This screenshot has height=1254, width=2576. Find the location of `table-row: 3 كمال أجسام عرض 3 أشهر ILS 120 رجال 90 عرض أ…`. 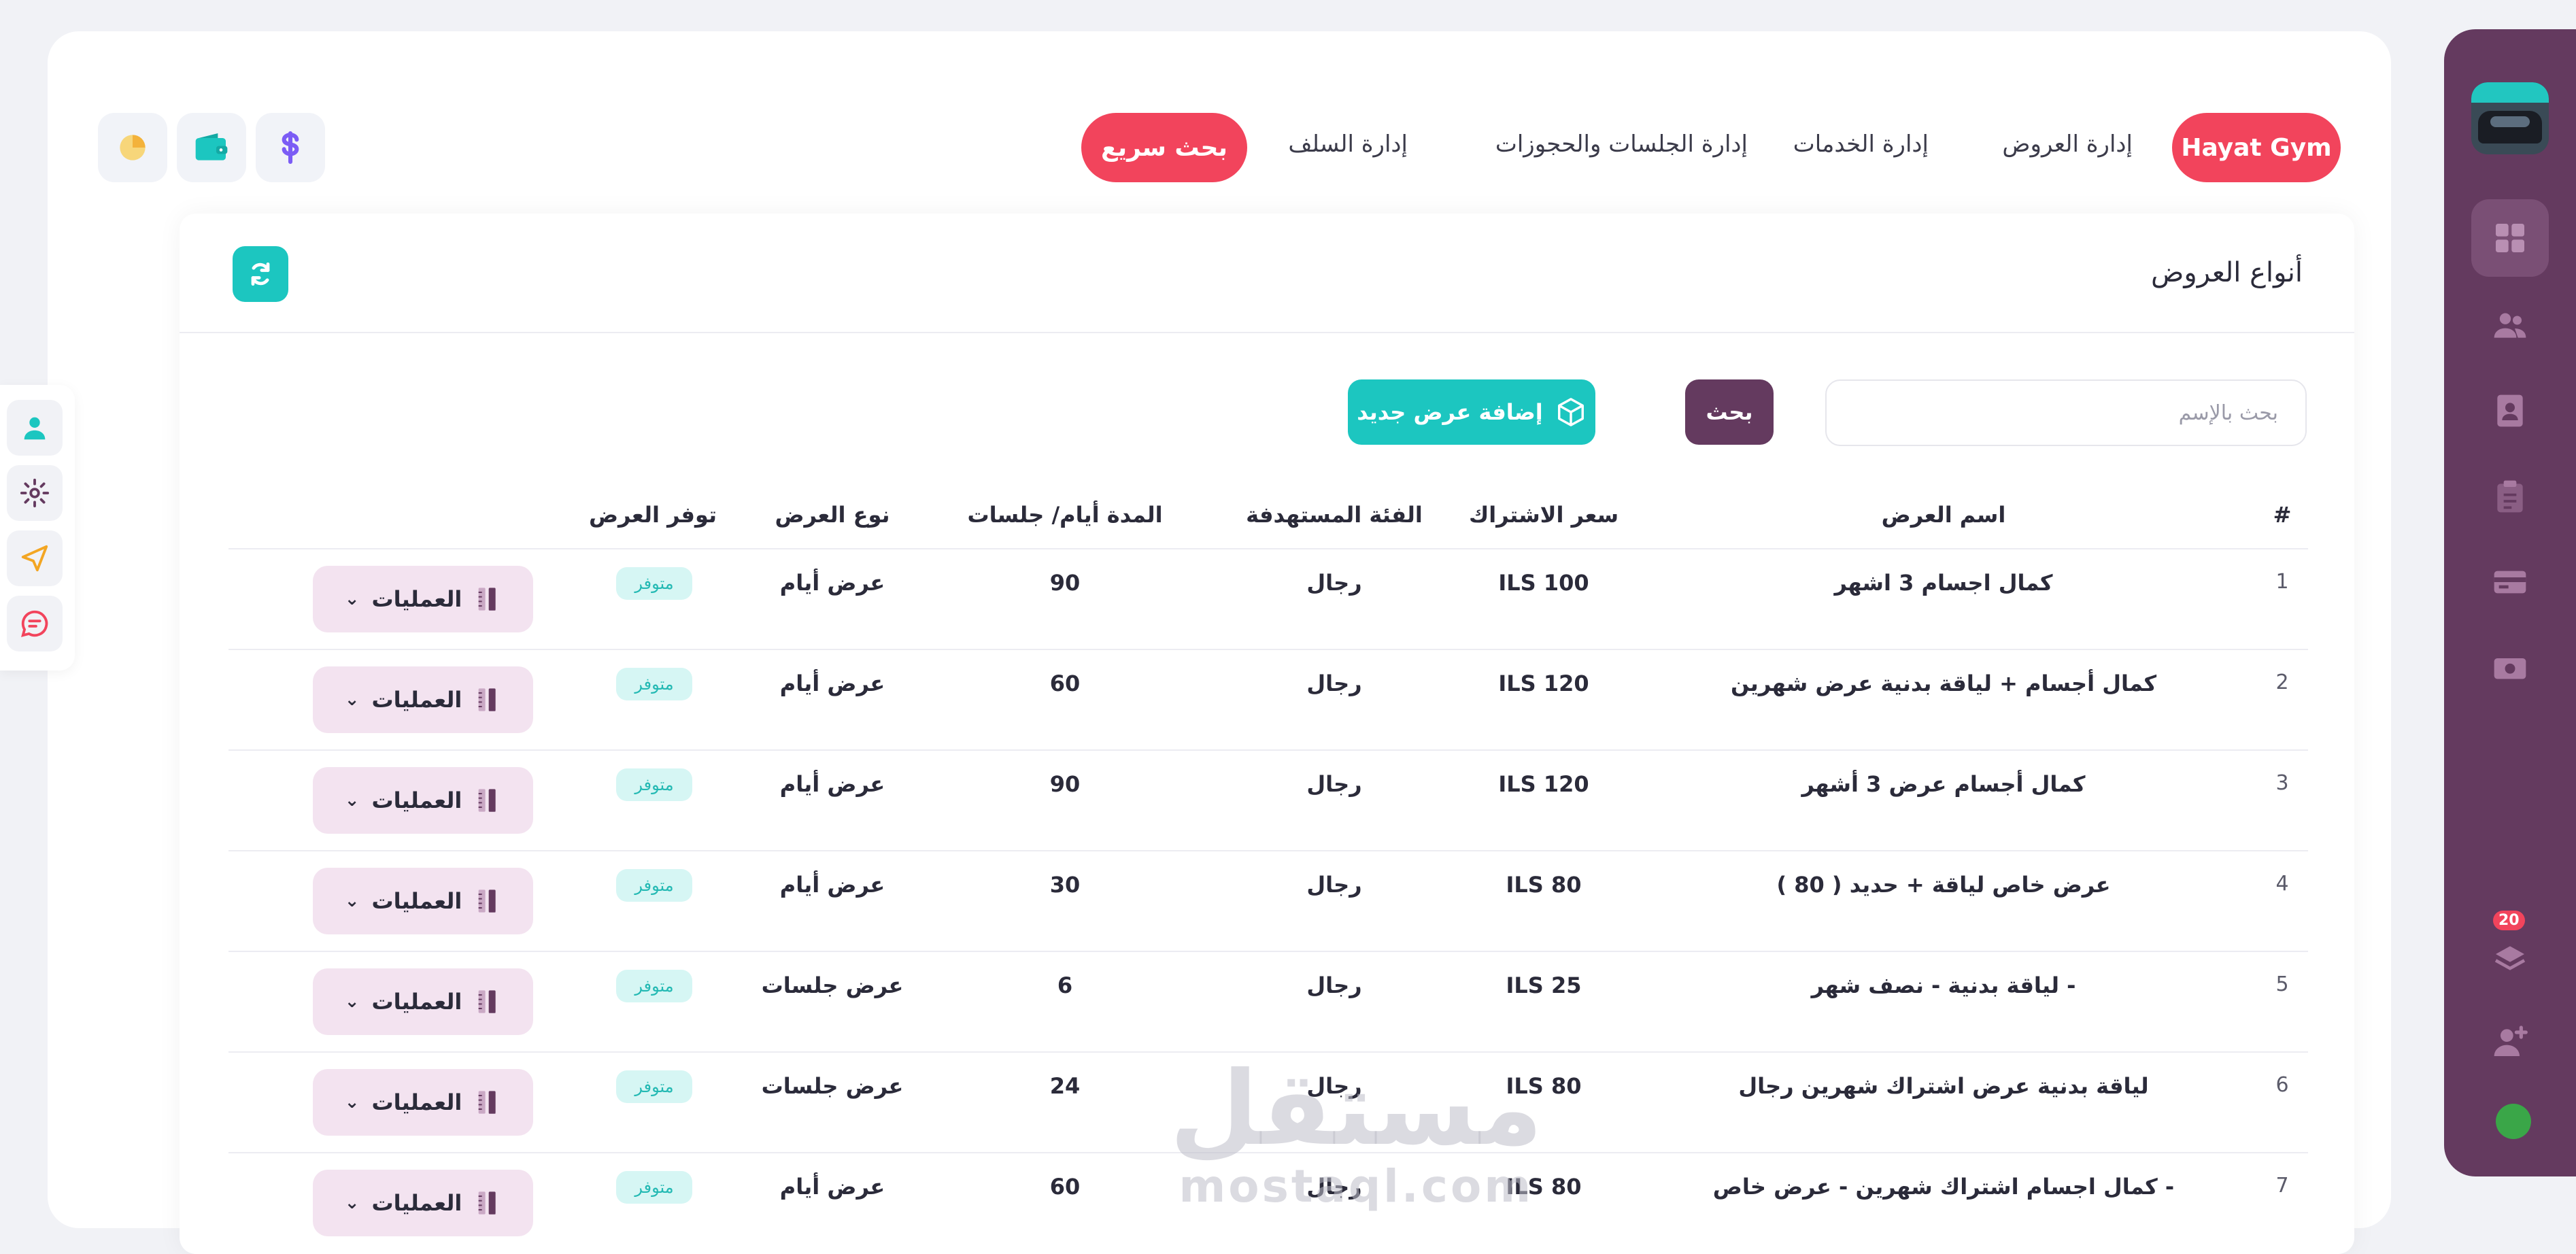

table-row: 3 كمال أجسام عرض 3 أشهر ILS 120 رجال 90 عرض أ… is located at coordinates (1268, 799).